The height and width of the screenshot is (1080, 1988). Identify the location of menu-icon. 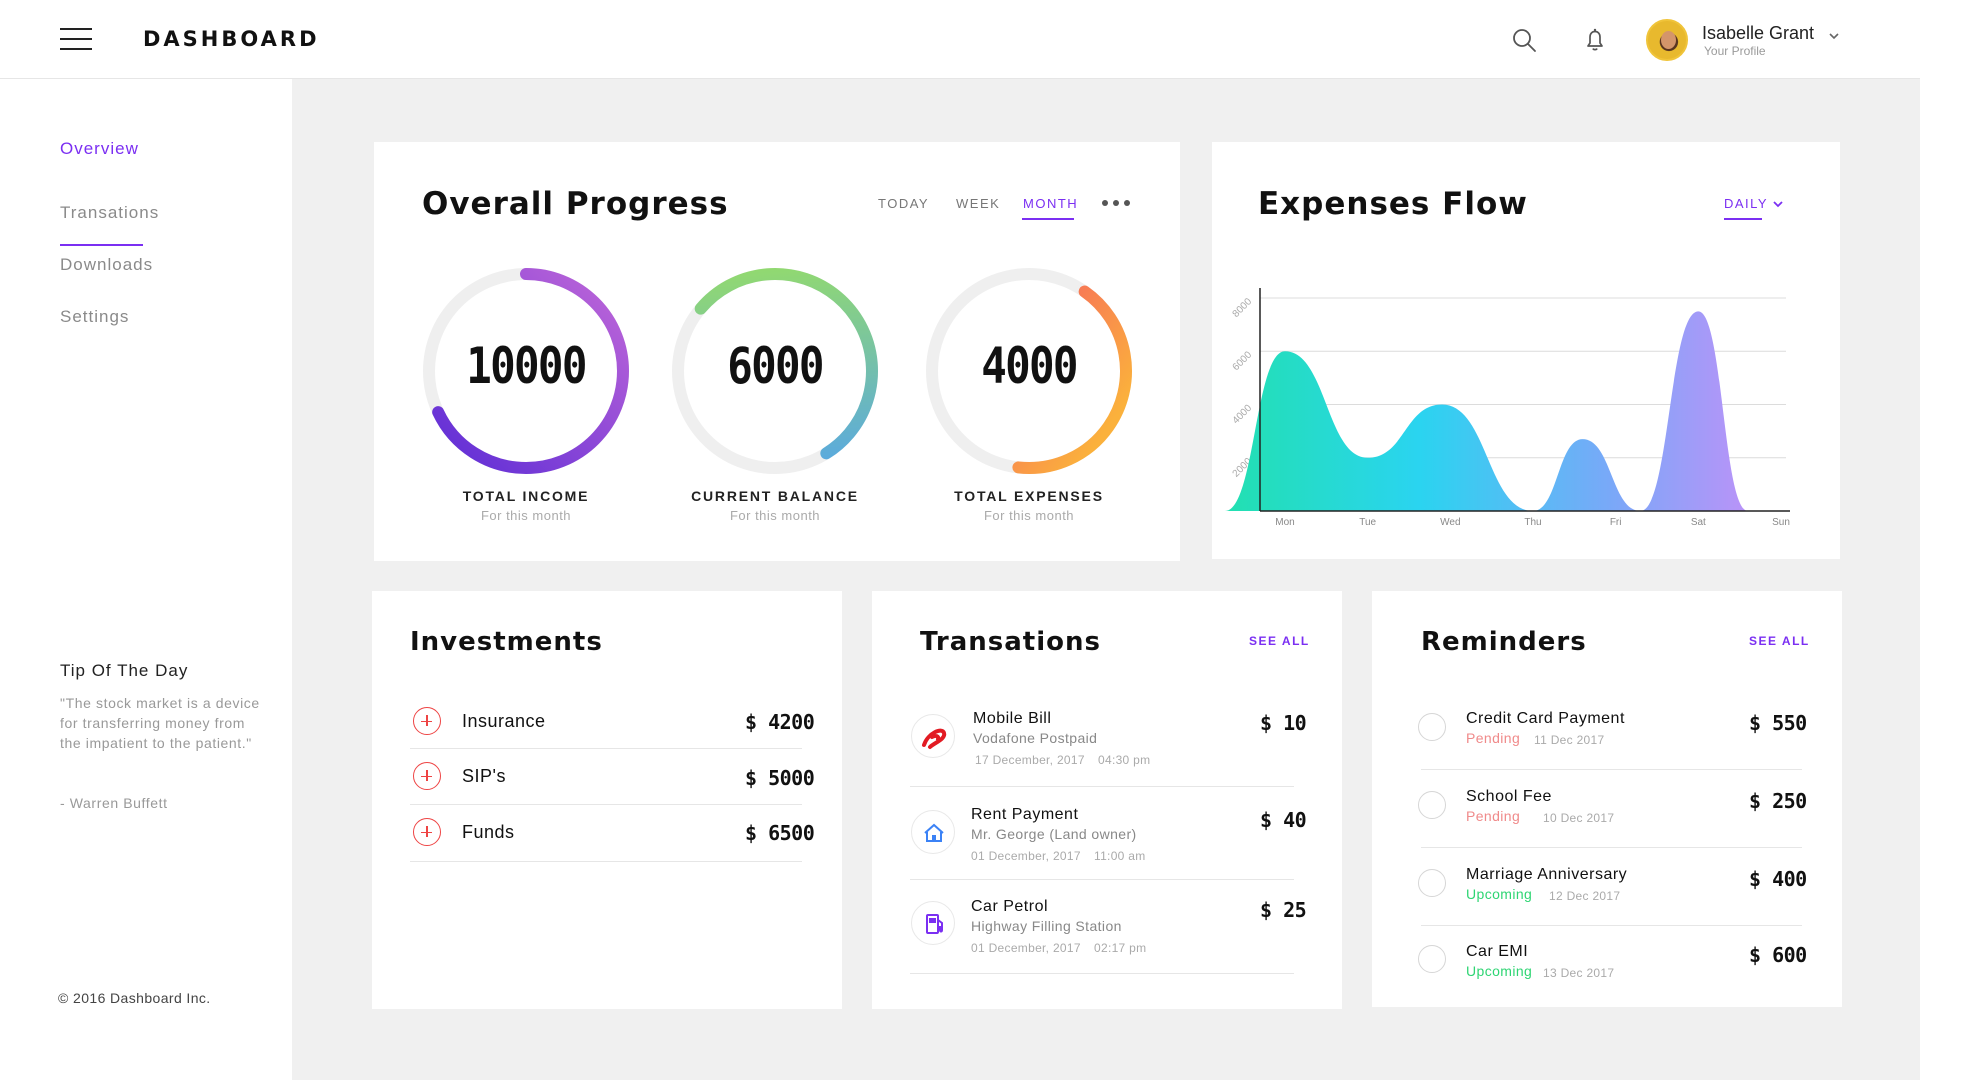
(76, 39).